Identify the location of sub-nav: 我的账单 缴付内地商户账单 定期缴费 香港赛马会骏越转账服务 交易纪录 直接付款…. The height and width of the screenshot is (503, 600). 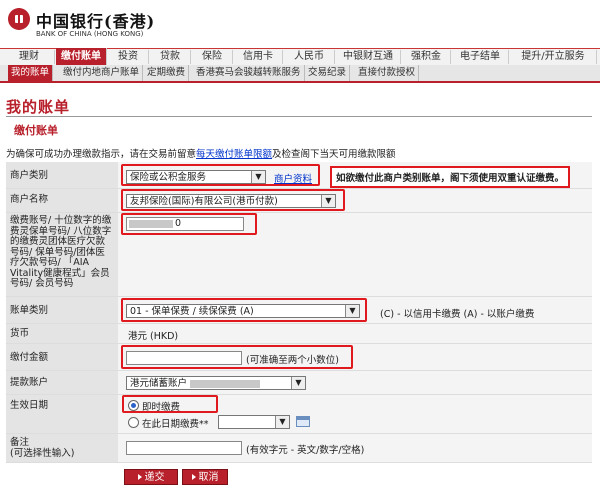
(300, 74).